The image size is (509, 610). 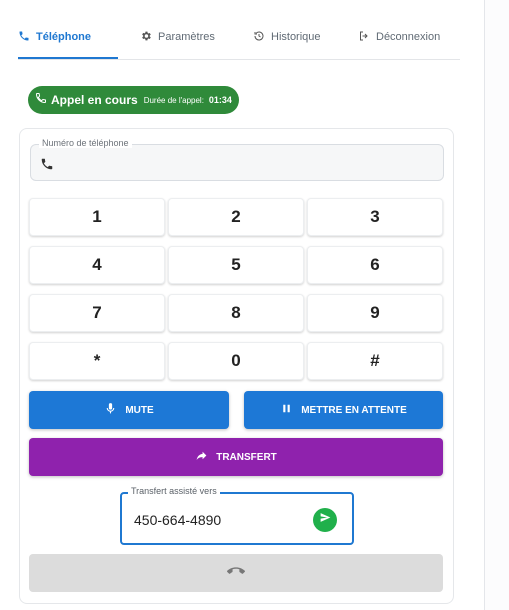 What do you see at coordinates (375, 313) in the screenshot?
I see `keypad-key-9: 9` at bounding box center [375, 313].